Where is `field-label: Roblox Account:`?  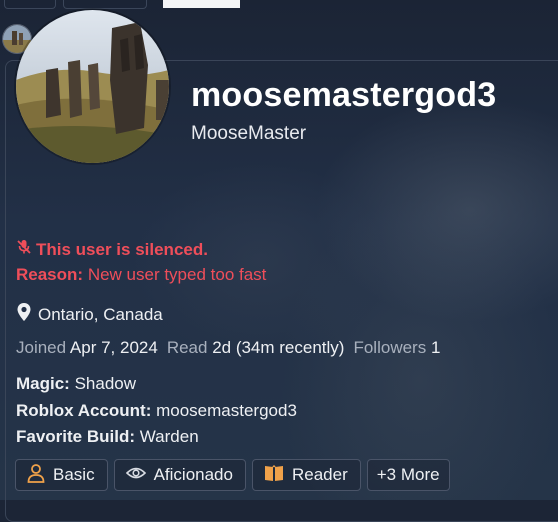 field-label: Roblox Account: is located at coordinates (84, 410).